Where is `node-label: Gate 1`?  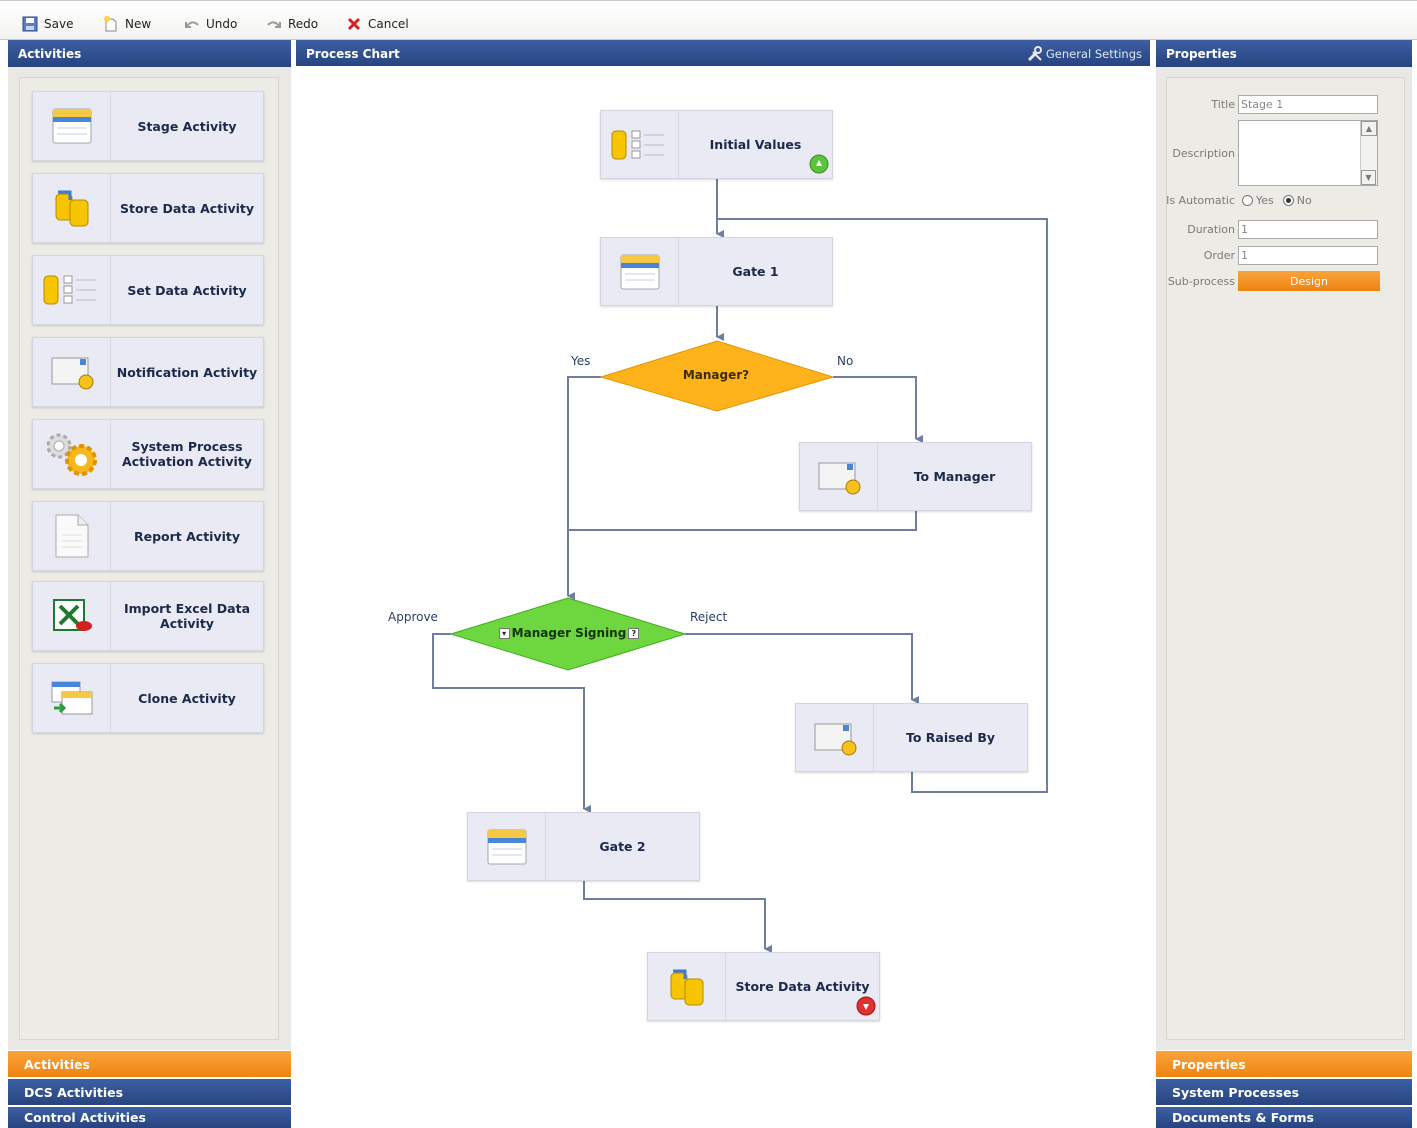
node-label: Gate 1 is located at coordinates (755, 271).